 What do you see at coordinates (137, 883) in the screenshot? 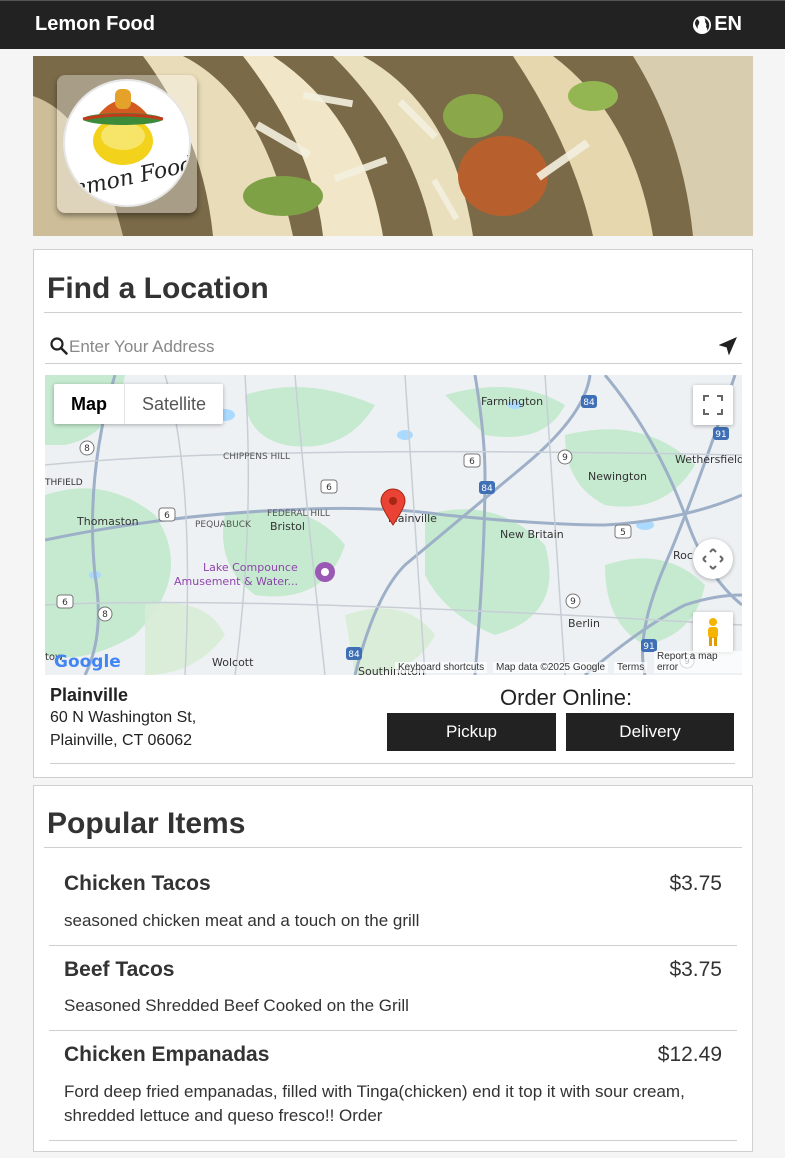
I see `item-name: Chicken Tacos` at bounding box center [137, 883].